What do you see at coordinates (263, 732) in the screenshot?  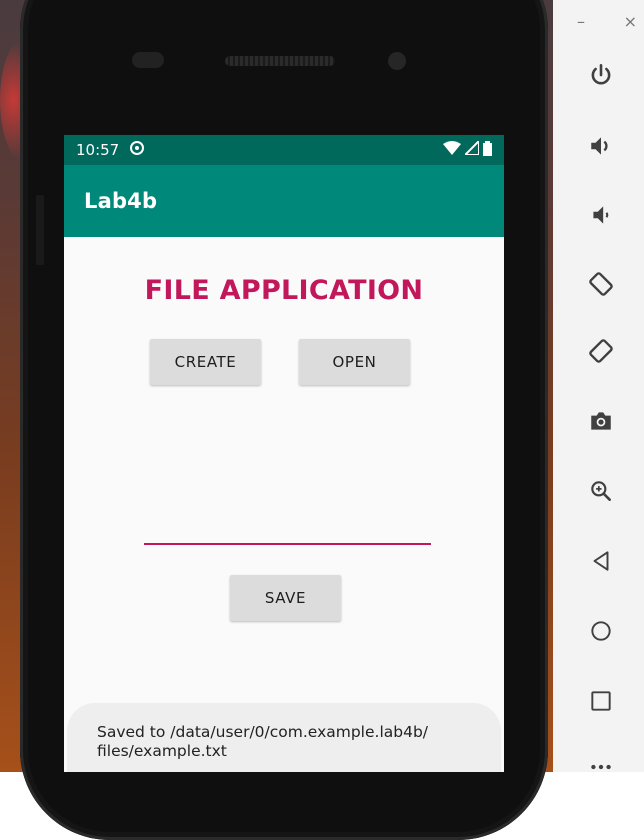 I see `toast-line-1: Saved to /data/user/0/com.example.lab4b/` at bounding box center [263, 732].